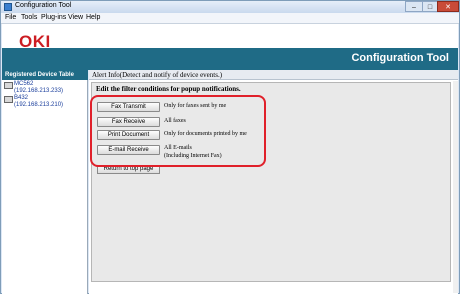 The width and height of the screenshot is (460, 294). What do you see at coordinates (43, 5) in the screenshot?
I see `window-title: Configuration Tool` at bounding box center [43, 5].